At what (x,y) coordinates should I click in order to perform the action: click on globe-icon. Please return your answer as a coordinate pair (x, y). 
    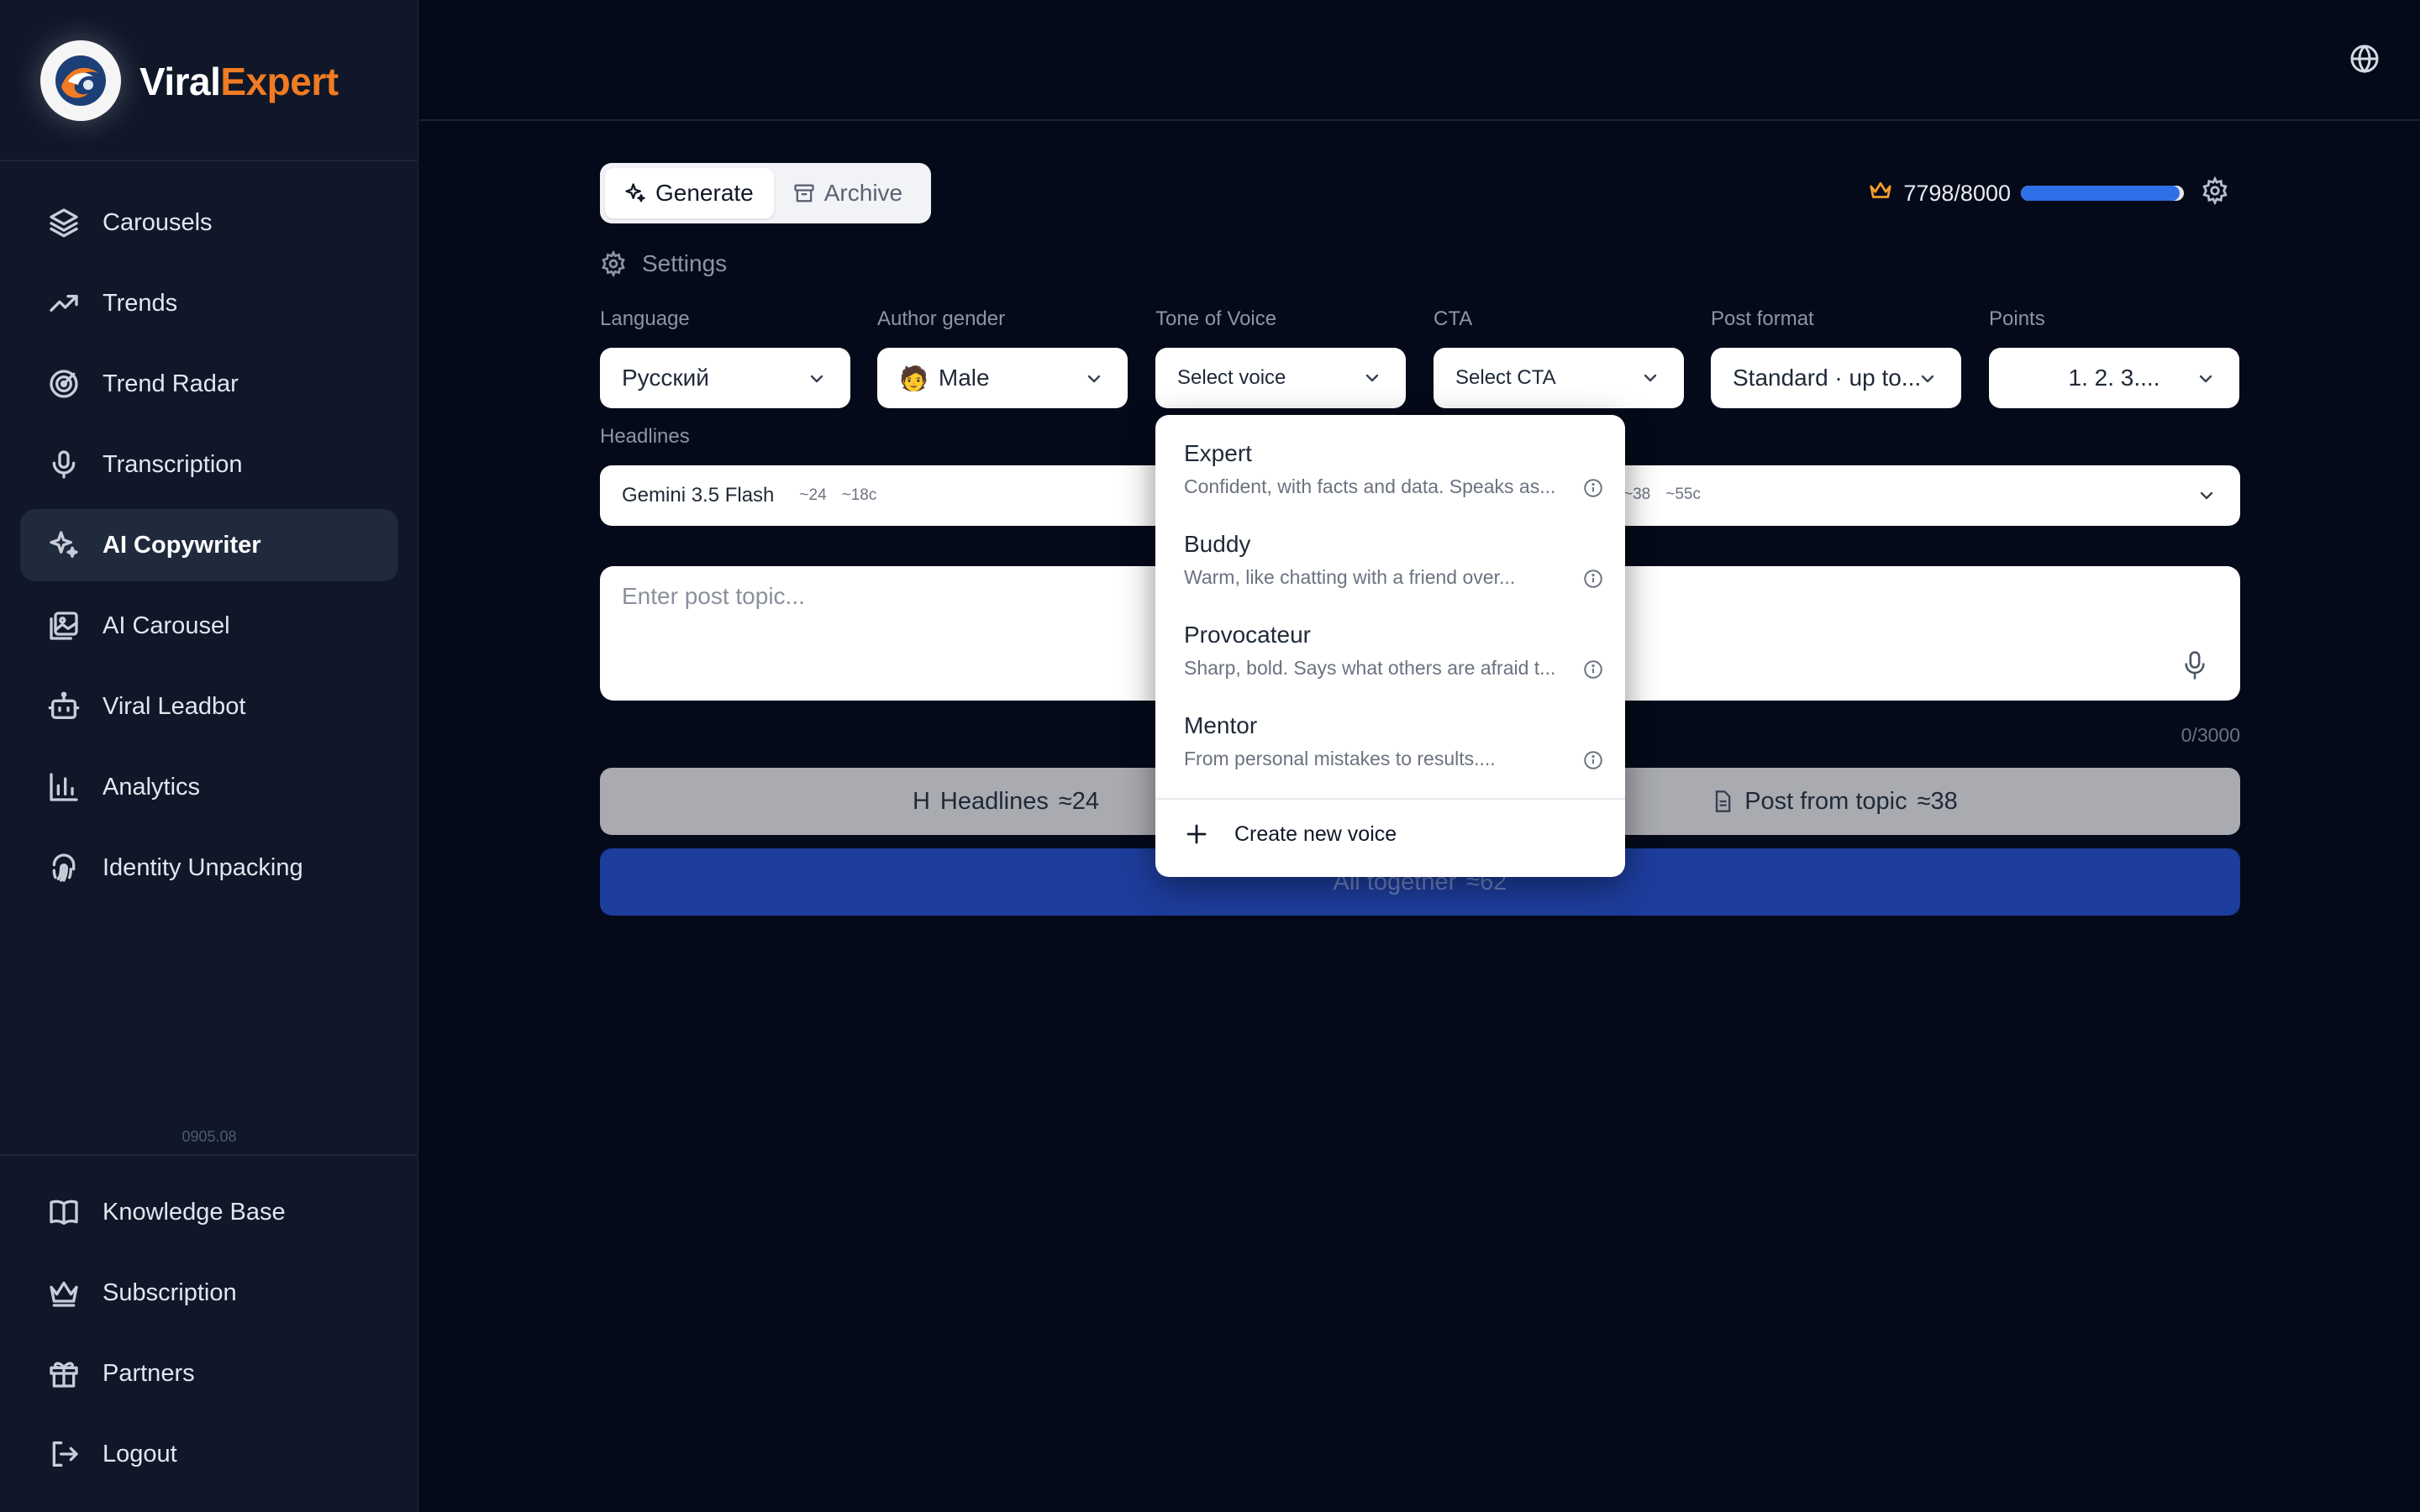
    Looking at the image, I should click on (2364, 59).